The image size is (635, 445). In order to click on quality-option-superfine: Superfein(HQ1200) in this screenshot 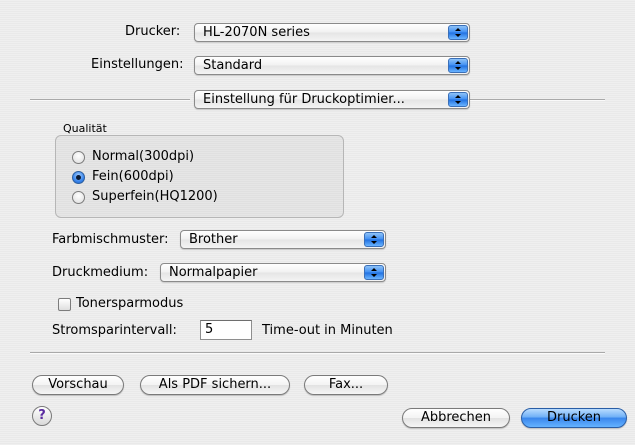, I will do `click(155, 196)`.